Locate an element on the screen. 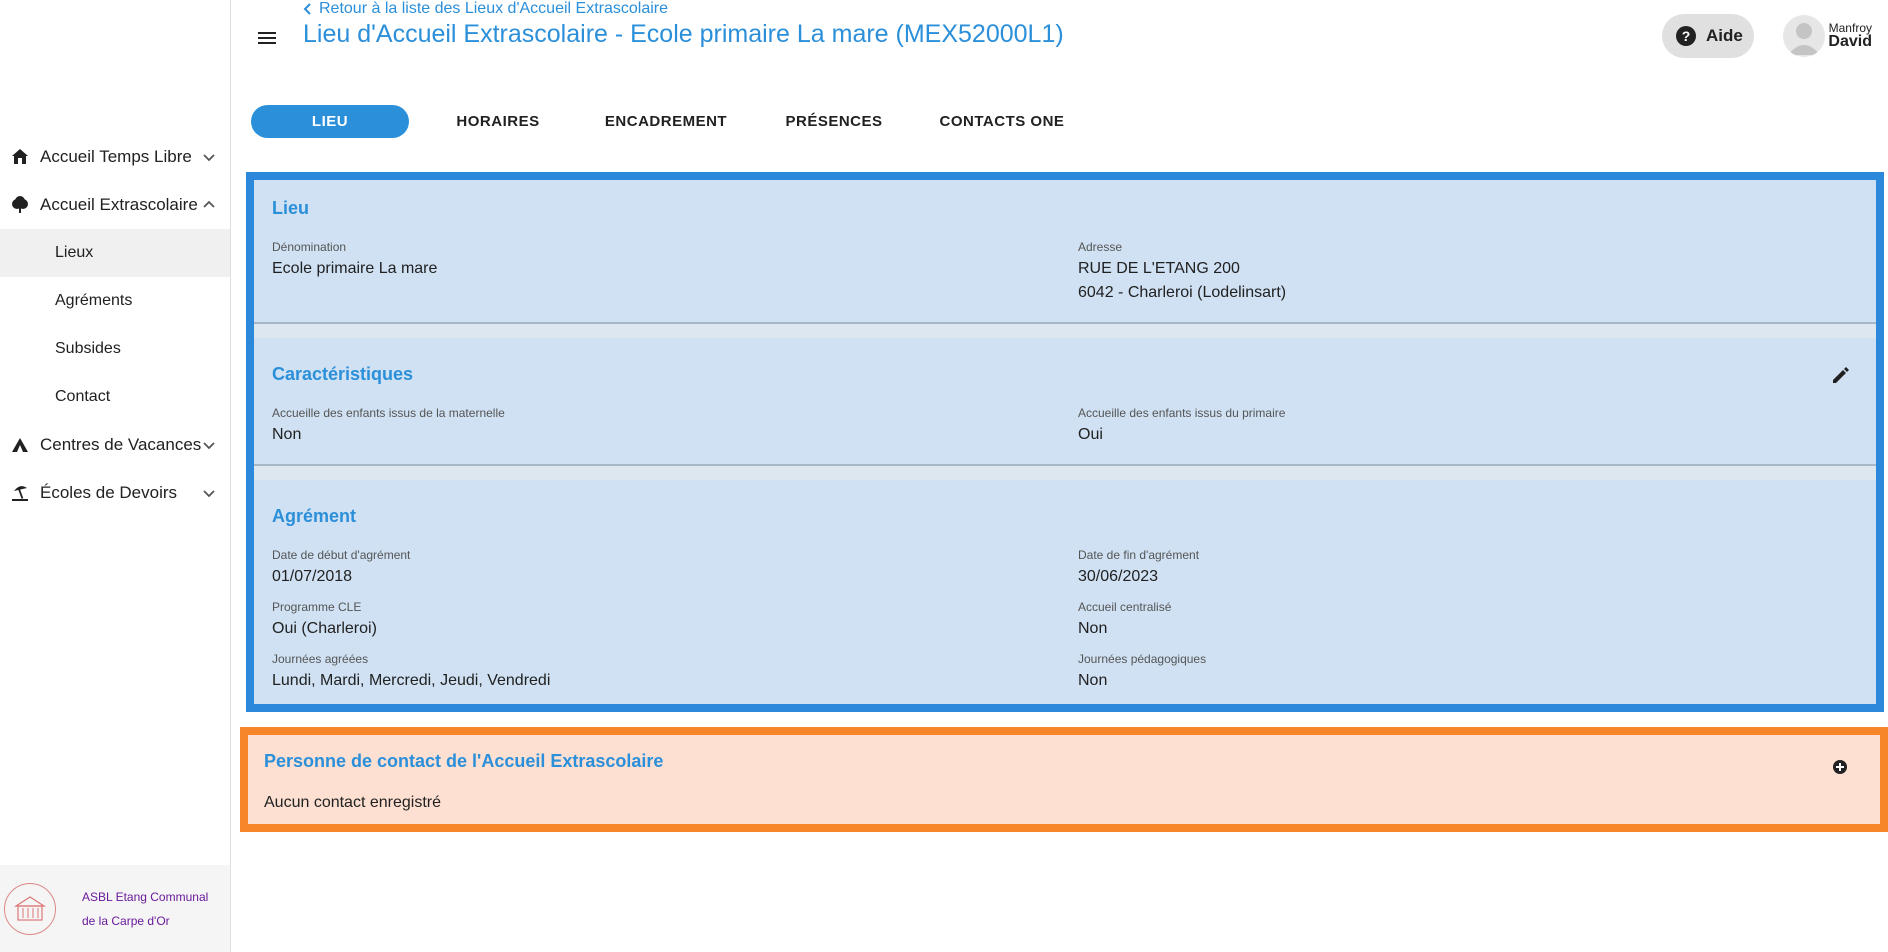  section-title-lieu: Lieu is located at coordinates (291, 208).